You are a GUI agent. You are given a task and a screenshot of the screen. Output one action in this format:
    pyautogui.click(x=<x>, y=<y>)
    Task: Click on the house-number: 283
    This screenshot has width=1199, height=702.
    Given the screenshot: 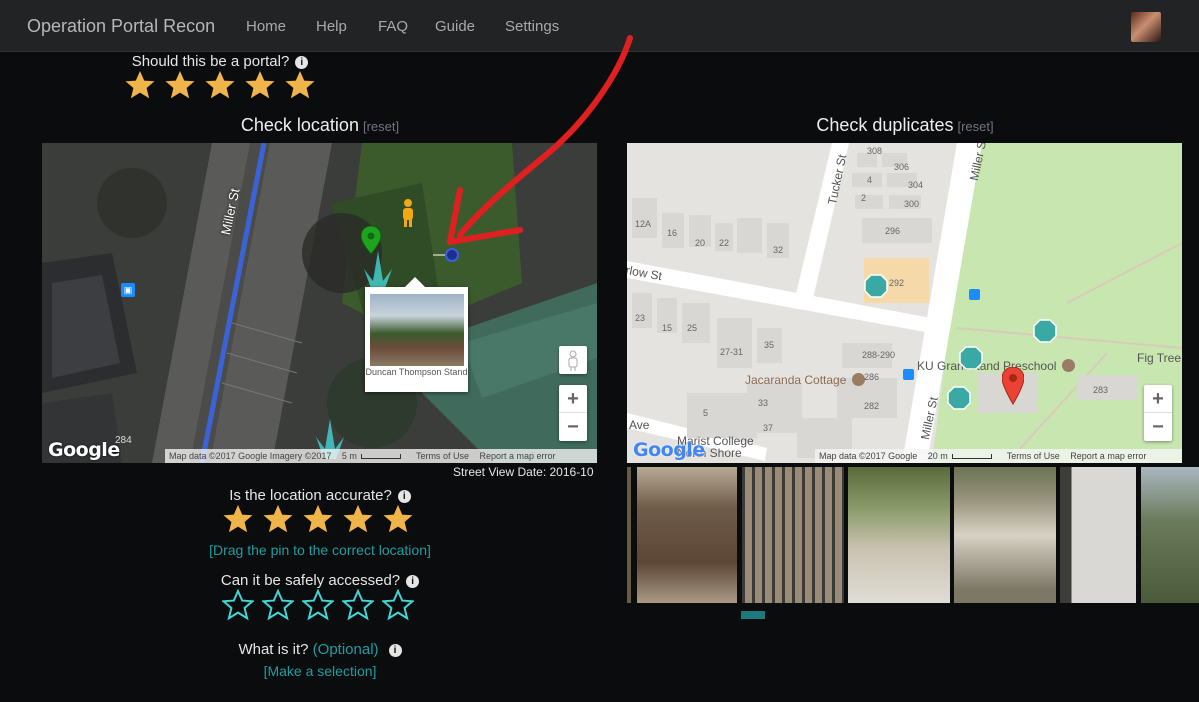 What is the action you would take?
    pyautogui.click(x=1101, y=390)
    